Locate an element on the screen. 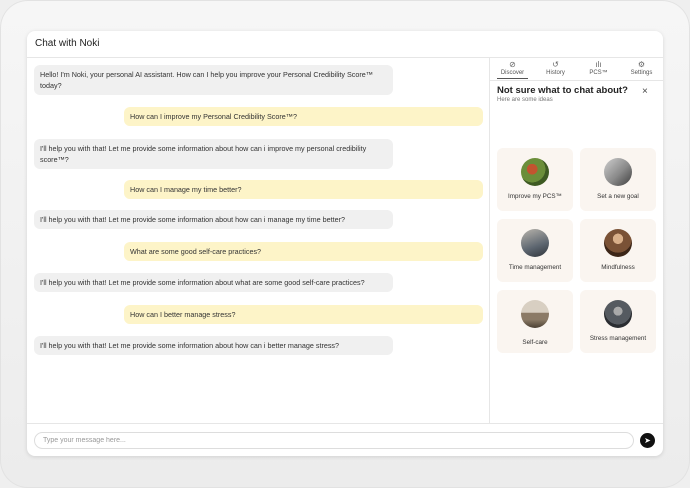 Image resolution: width=690 pixels, height=488 pixels. card-label: Time management is located at coordinates (535, 267).